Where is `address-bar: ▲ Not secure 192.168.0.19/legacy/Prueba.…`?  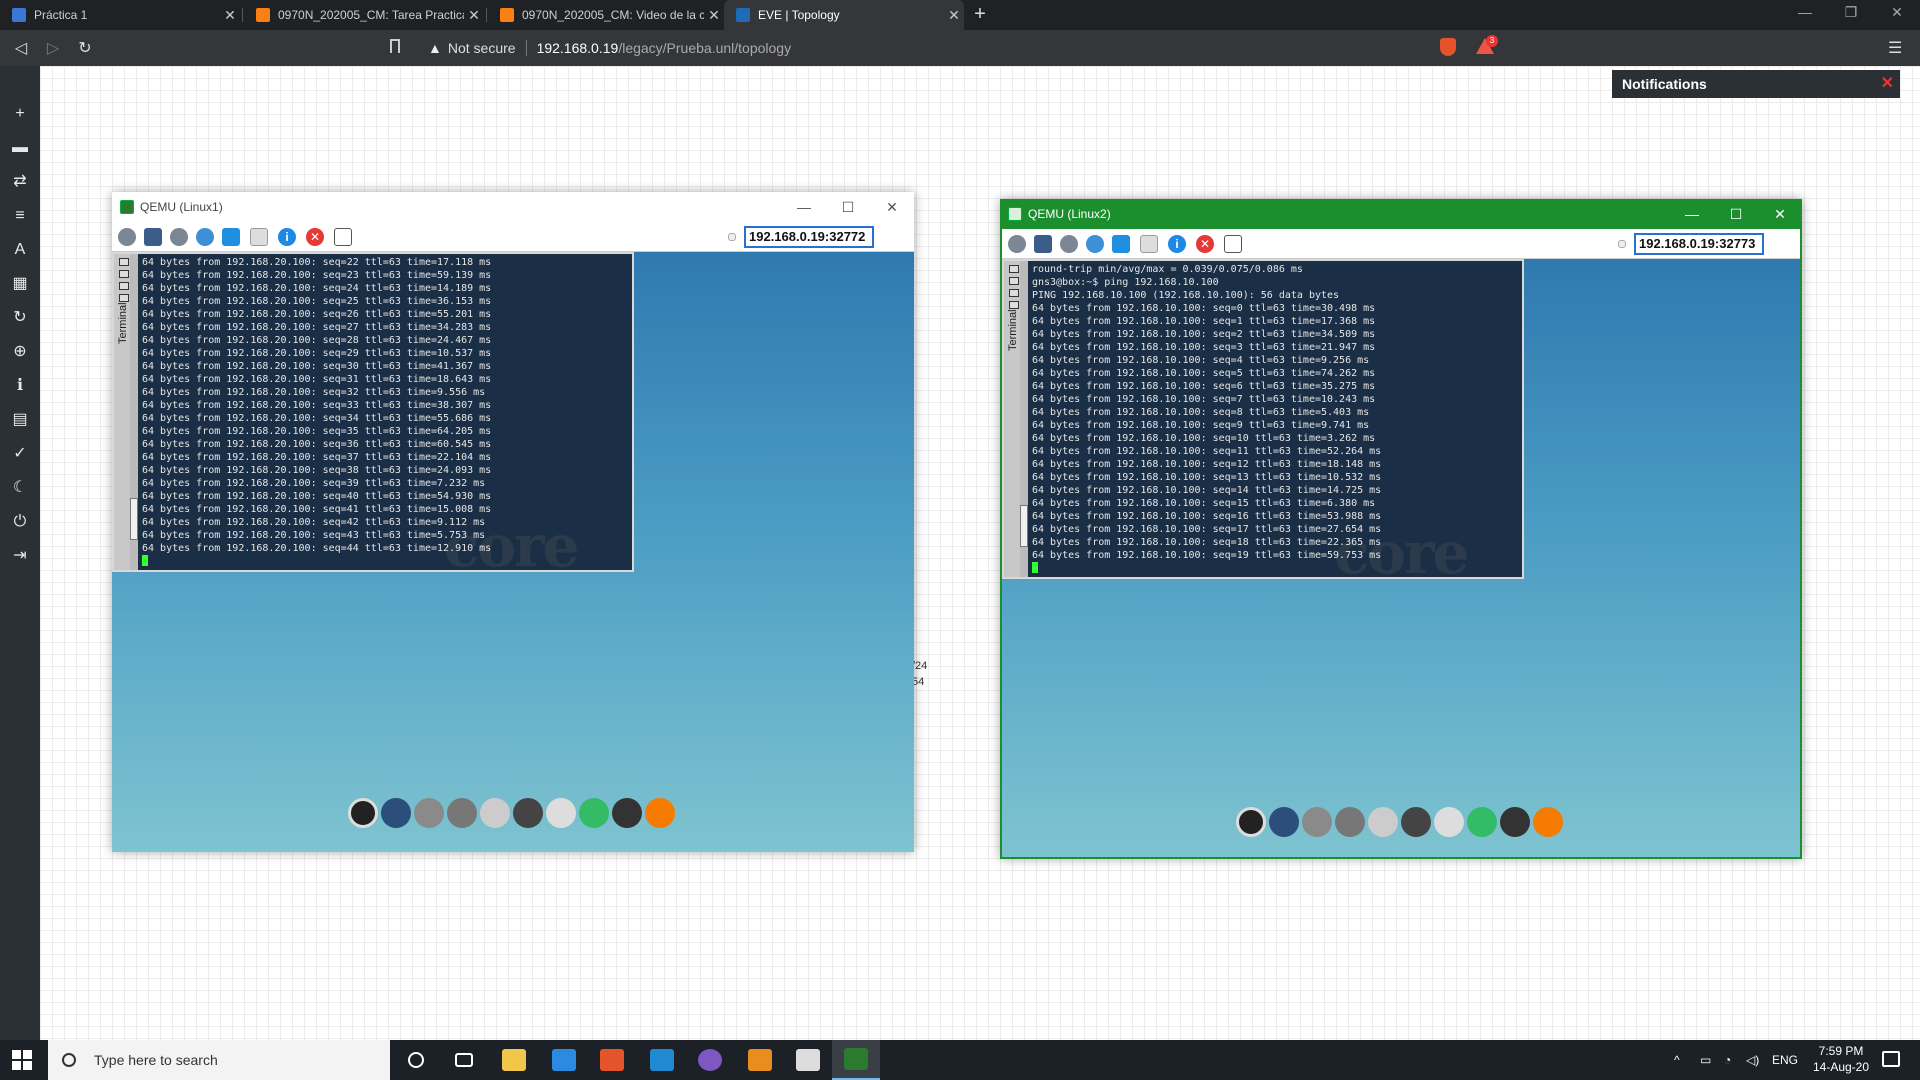
address-bar: ▲ Not secure 192.168.0.19/legacy/Prueba.… is located at coordinates (609, 48).